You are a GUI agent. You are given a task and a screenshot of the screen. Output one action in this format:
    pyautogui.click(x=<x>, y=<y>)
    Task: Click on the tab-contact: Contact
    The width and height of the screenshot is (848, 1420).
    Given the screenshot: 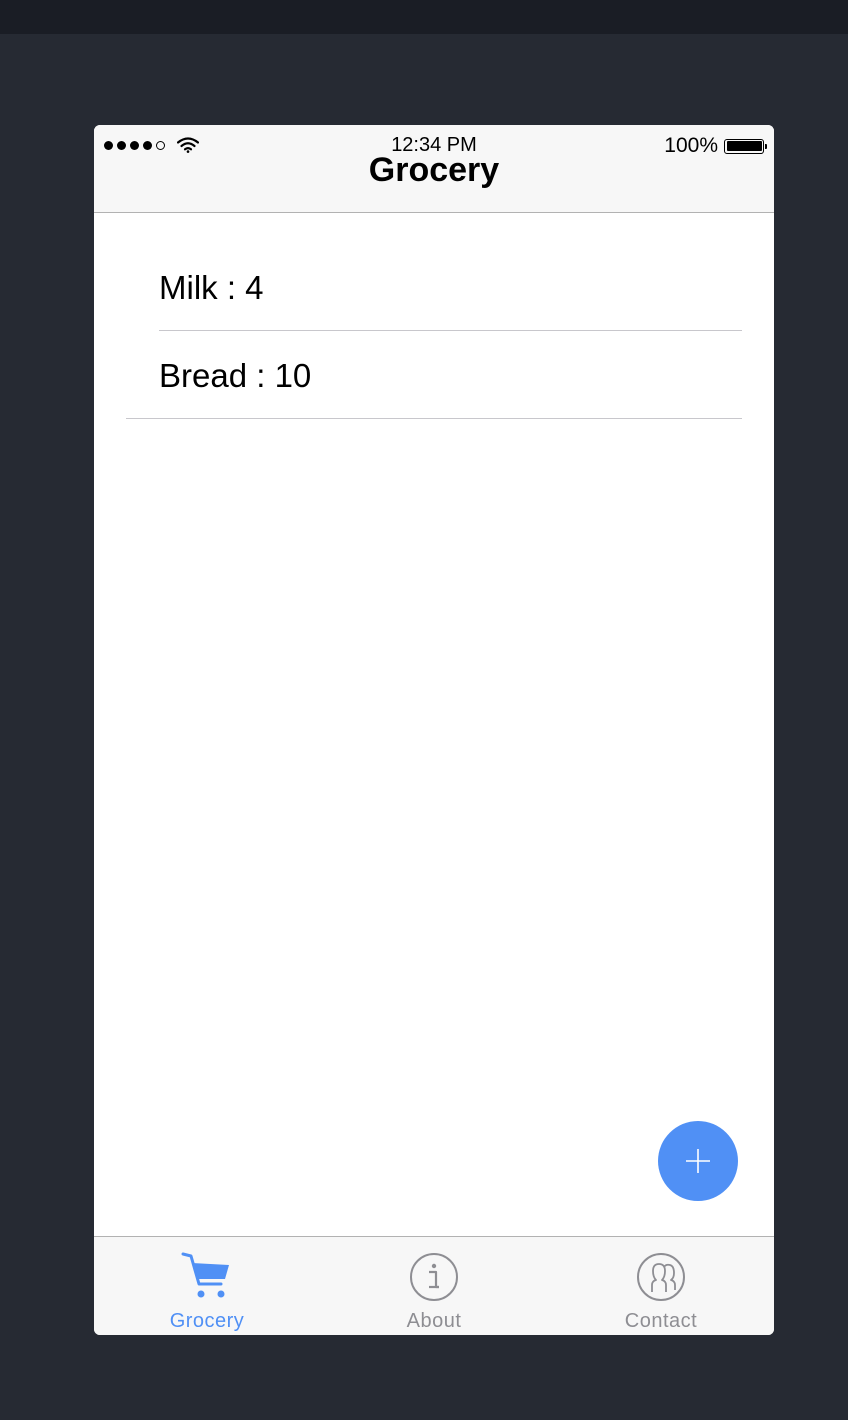 What is the action you would take?
    pyautogui.click(x=661, y=1286)
    